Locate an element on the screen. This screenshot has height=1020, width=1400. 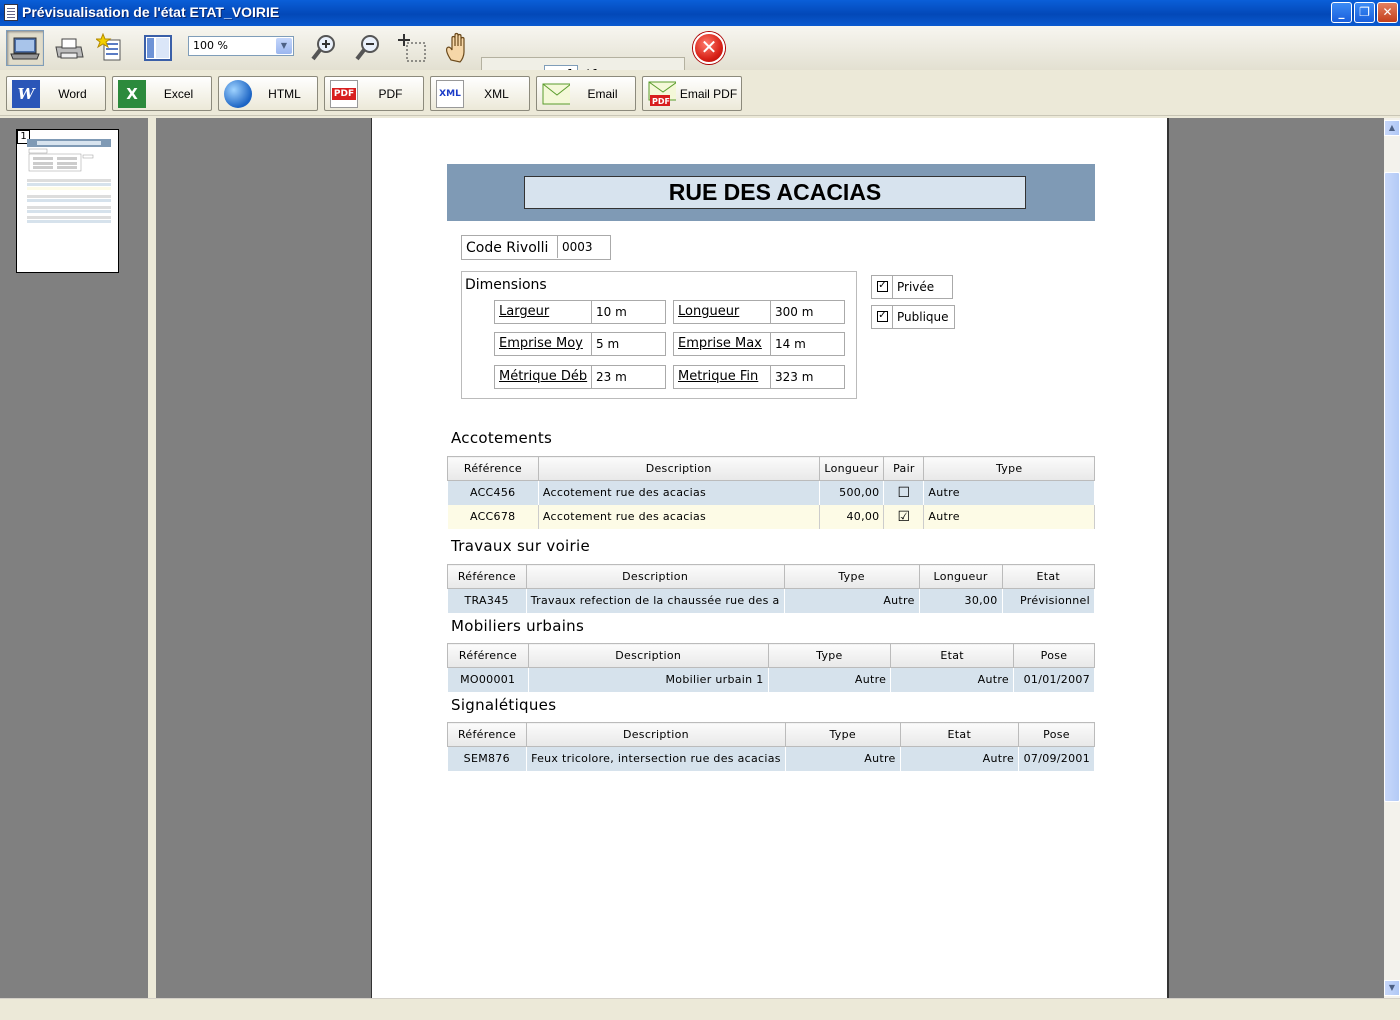
privee-label: Privée is located at coordinates (915, 287).